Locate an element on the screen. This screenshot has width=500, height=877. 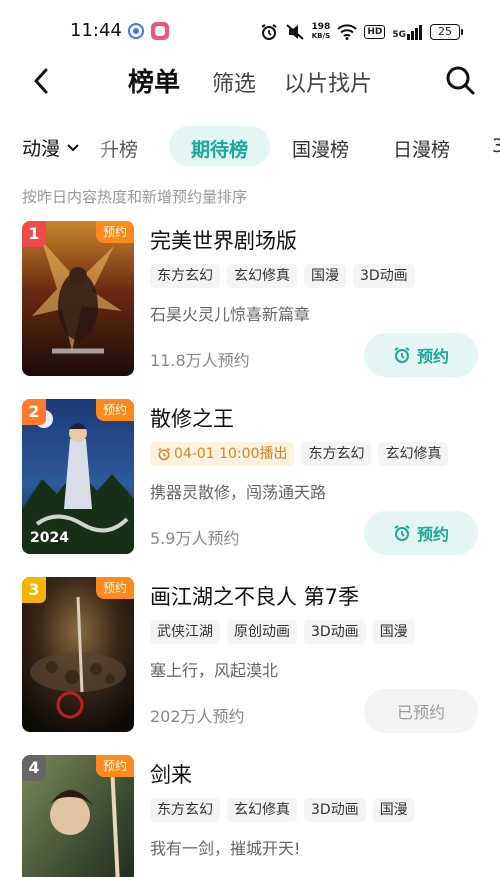
tab-find-by-film: 以片找片 is located at coordinates (328, 82).